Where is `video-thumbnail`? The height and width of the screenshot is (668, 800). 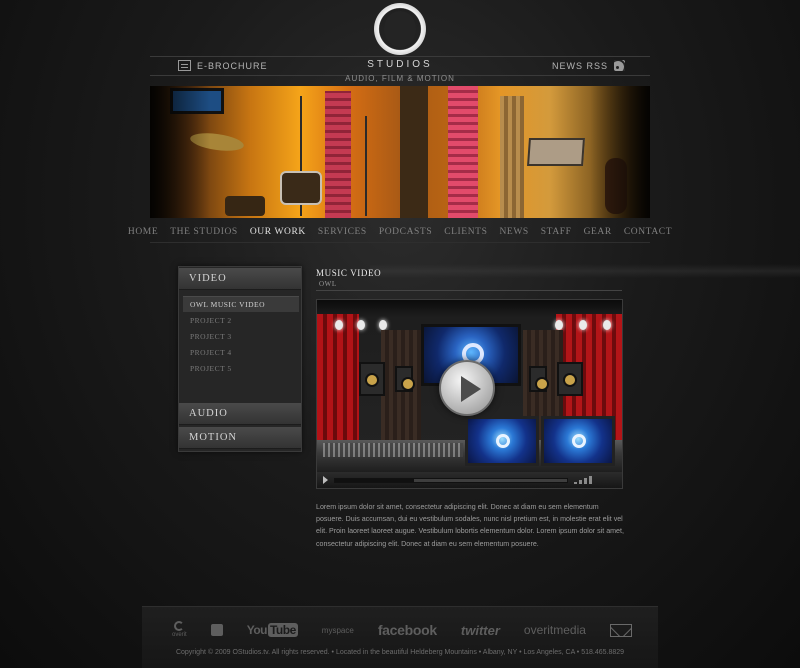
video-thumbnail is located at coordinates (469, 386).